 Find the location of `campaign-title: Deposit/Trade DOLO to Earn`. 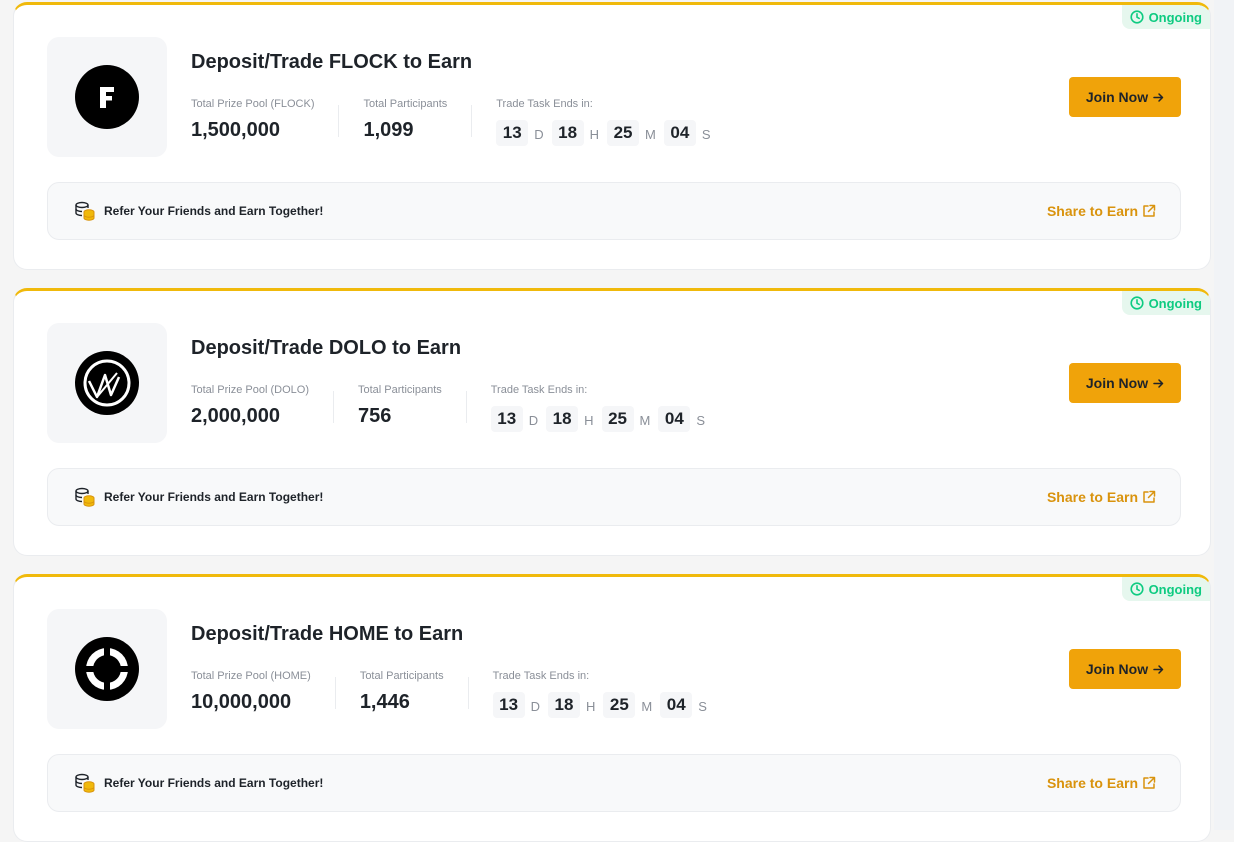

campaign-title: Deposit/Trade DOLO to Earn is located at coordinates (326, 348).